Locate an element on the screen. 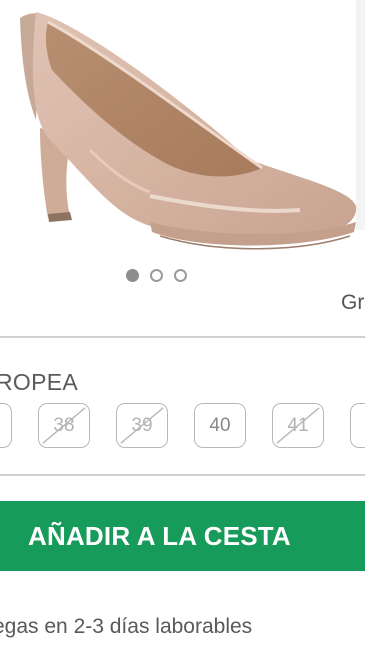 This screenshot has width=365, height=650. size-option: 40 is located at coordinates (220, 425).